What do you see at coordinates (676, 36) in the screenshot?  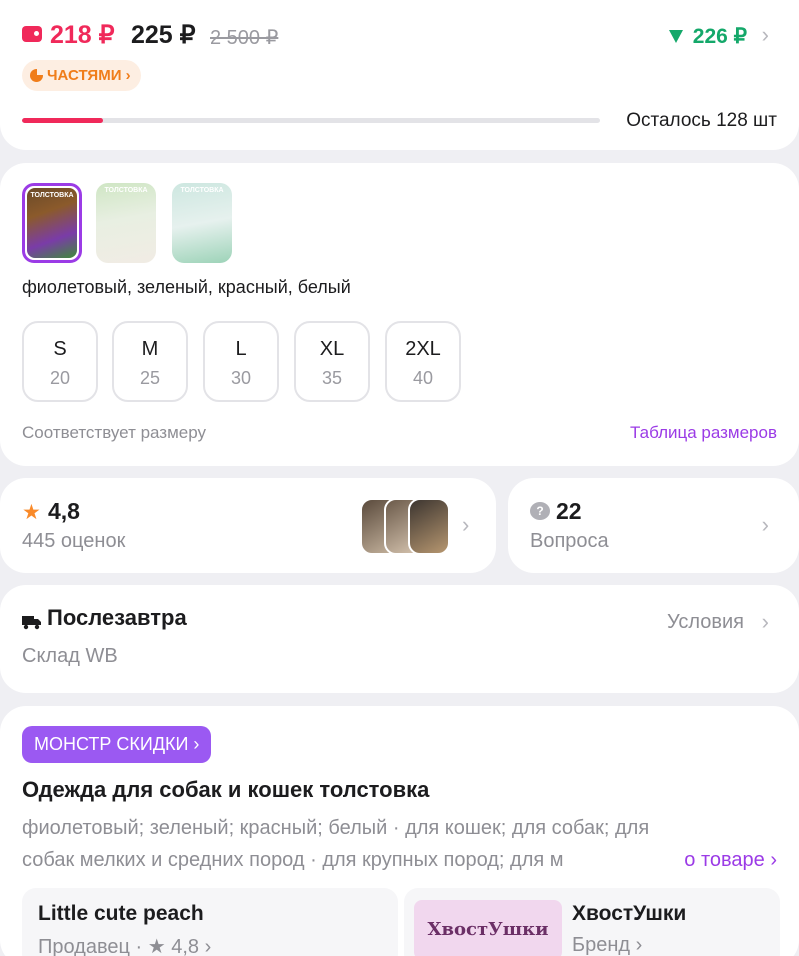 I see `price-down-icon` at bounding box center [676, 36].